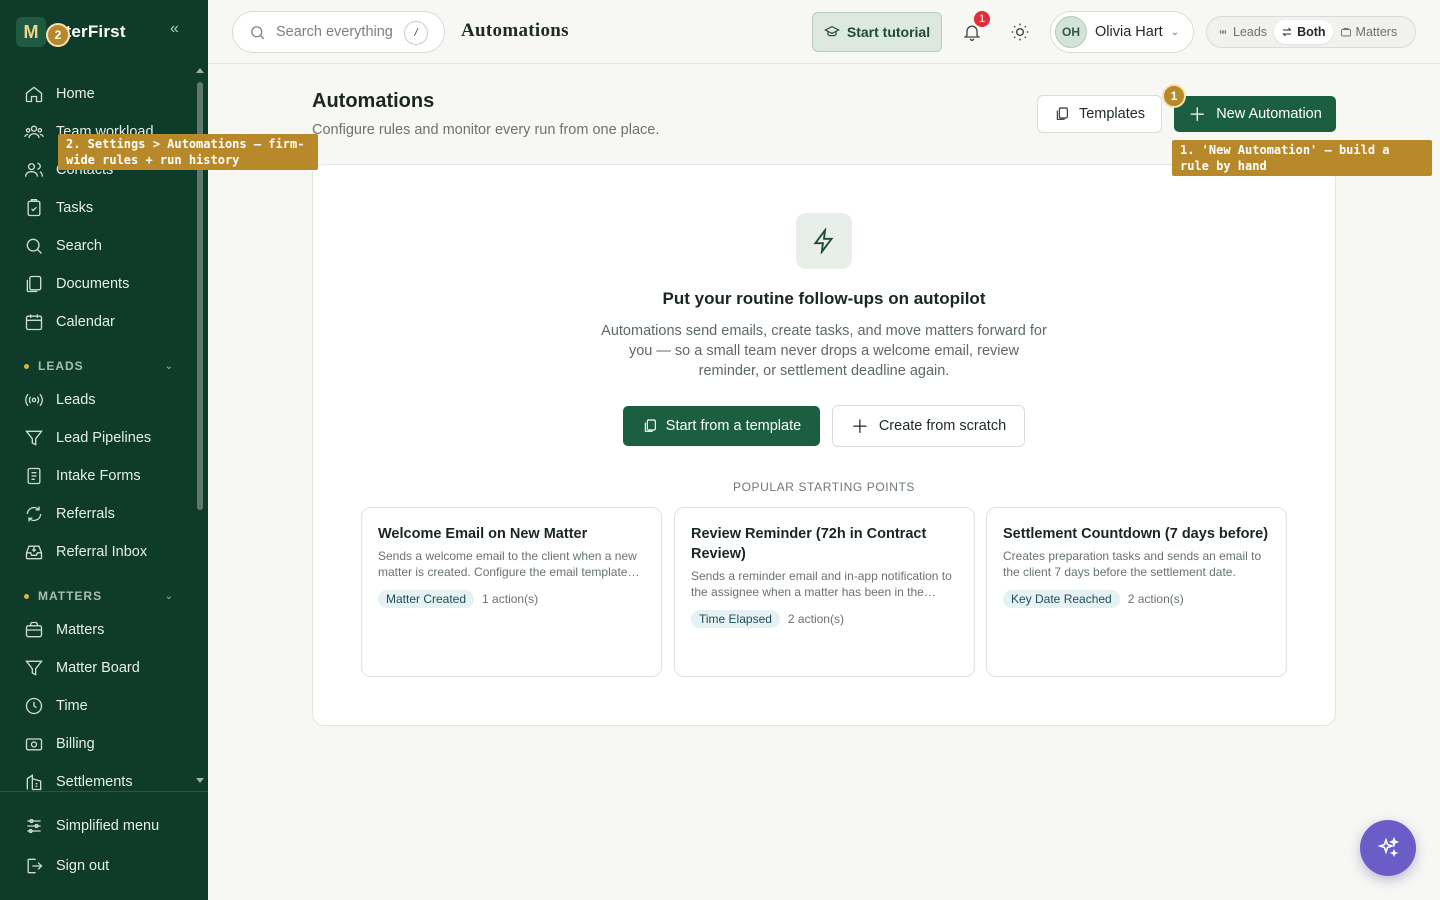 Image resolution: width=1440 pixels, height=900 pixels. Describe the element at coordinates (35, 866) in the screenshot. I see `sign-out-icon` at that location.